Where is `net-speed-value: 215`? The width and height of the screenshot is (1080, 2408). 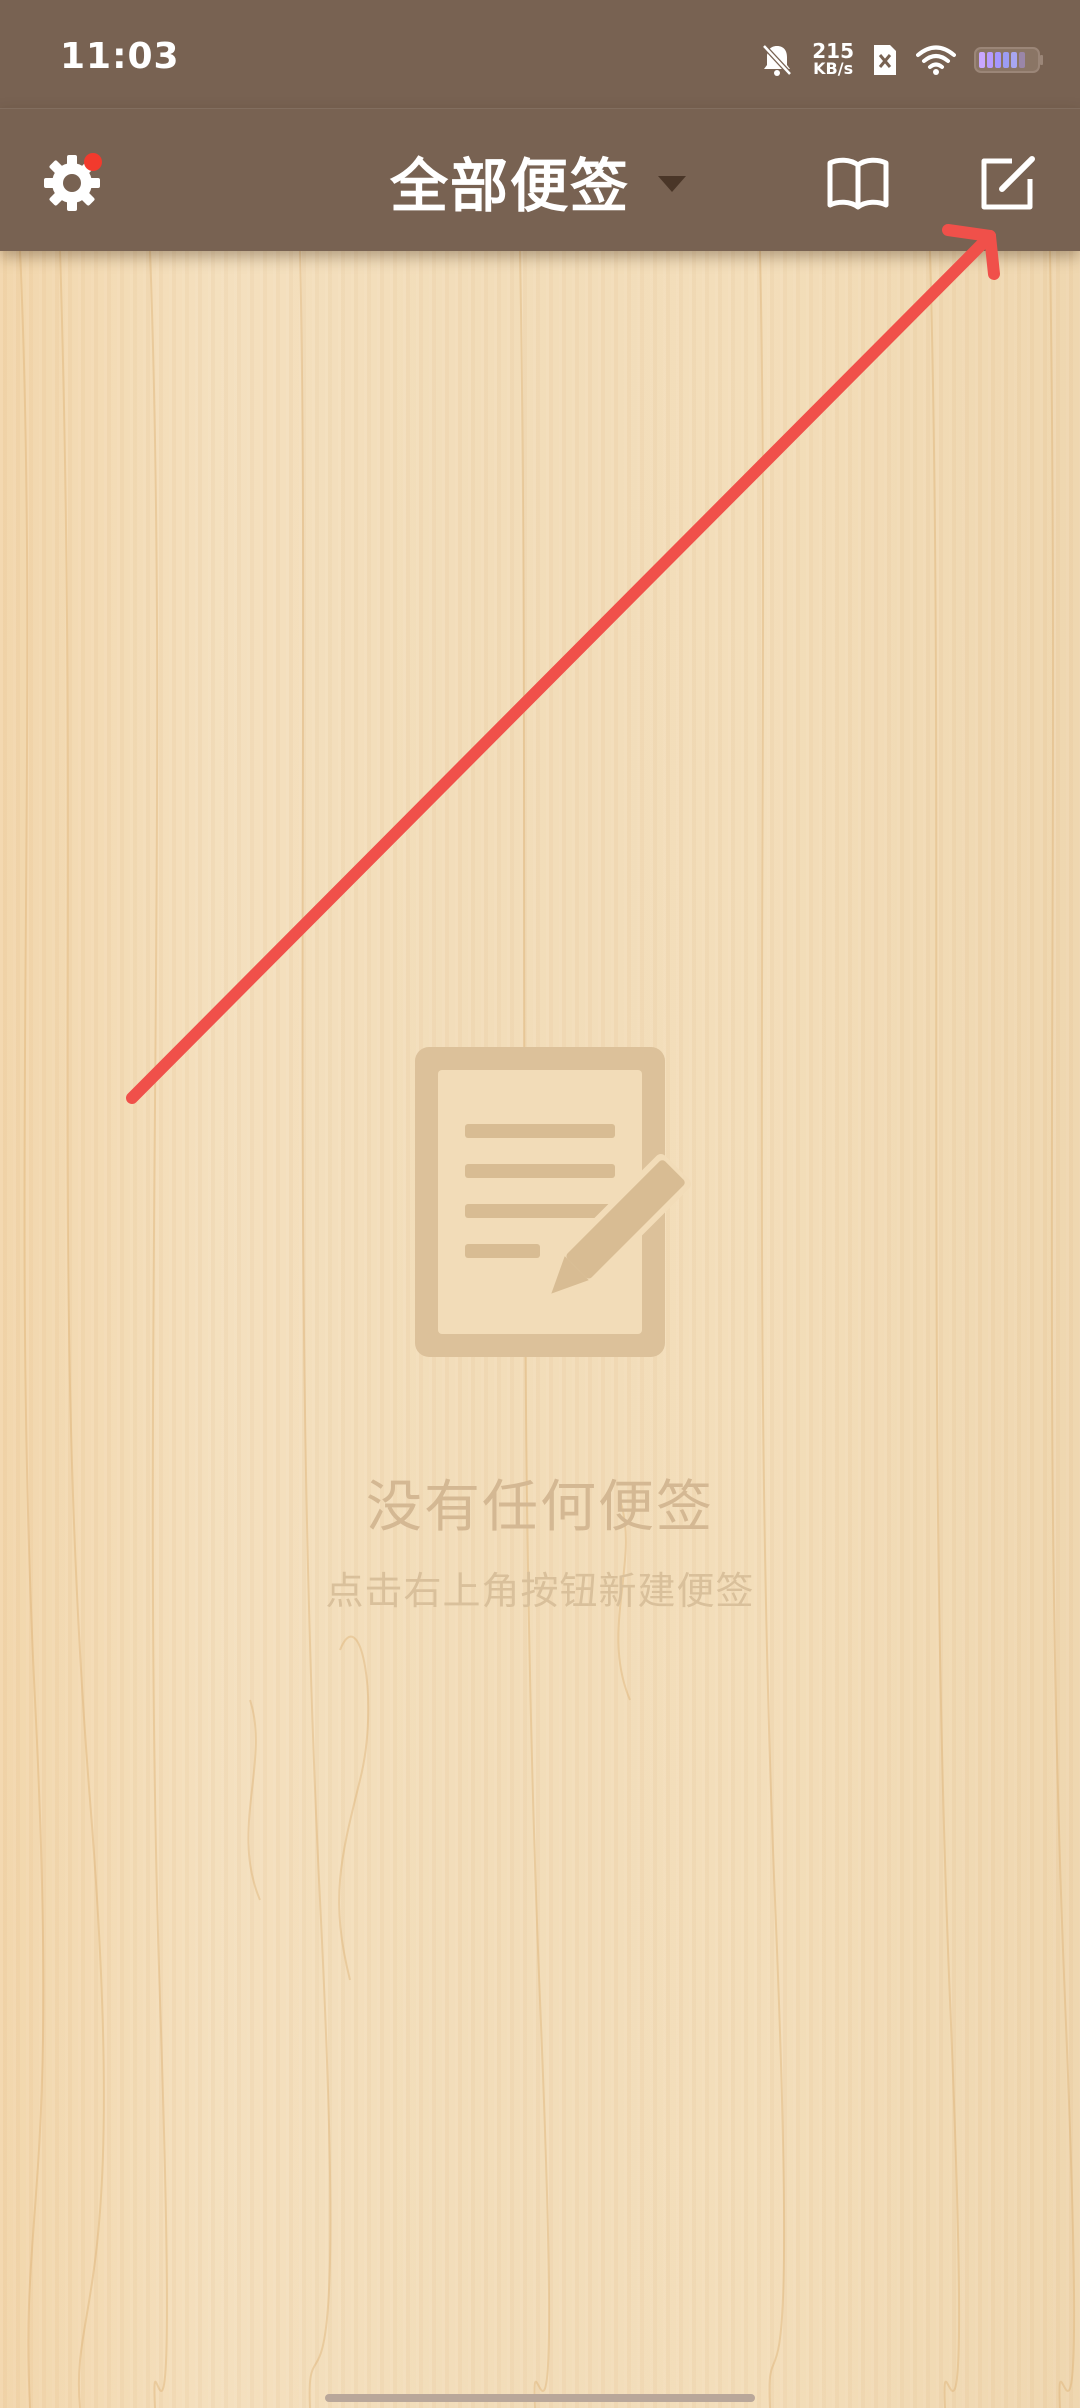
net-speed-value: 215 is located at coordinates (833, 51).